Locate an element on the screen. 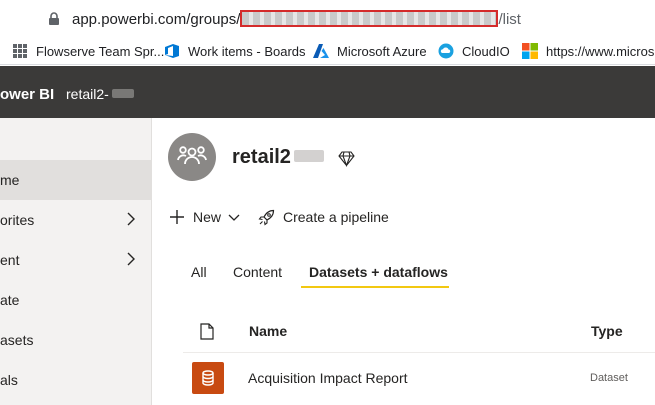 This screenshot has height=405, width=655. microsoft-logo-icon is located at coordinates (530, 51).